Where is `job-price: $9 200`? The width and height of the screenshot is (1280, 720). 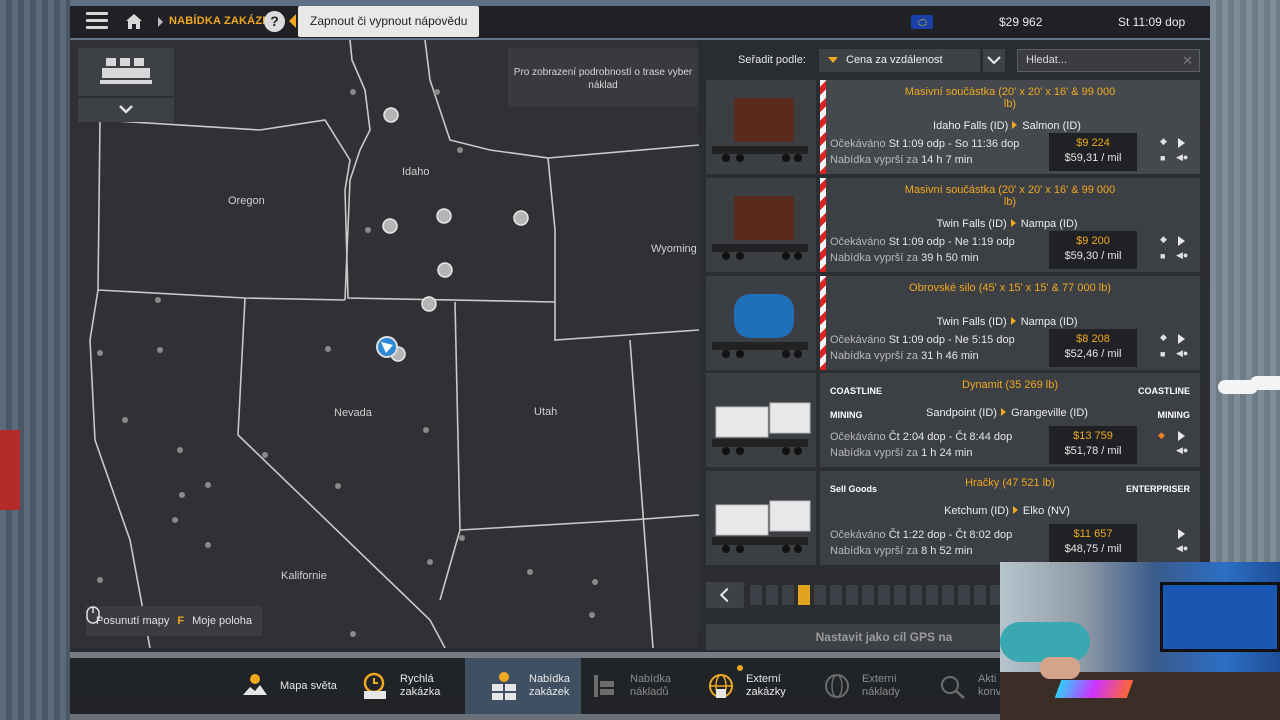
job-price: $9 200 is located at coordinates (1093, 241).